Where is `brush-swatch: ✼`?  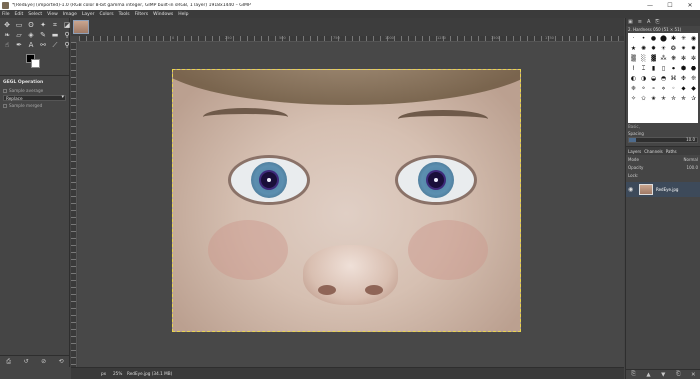 brush-swatch: ✼ is located at coordinates (693, 58).